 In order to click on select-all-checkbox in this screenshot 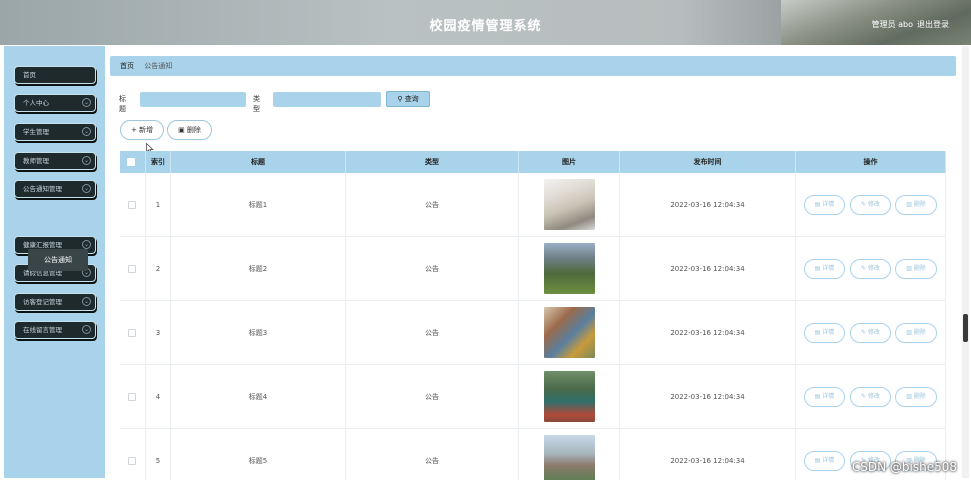, I will do `click(131, 162)`.